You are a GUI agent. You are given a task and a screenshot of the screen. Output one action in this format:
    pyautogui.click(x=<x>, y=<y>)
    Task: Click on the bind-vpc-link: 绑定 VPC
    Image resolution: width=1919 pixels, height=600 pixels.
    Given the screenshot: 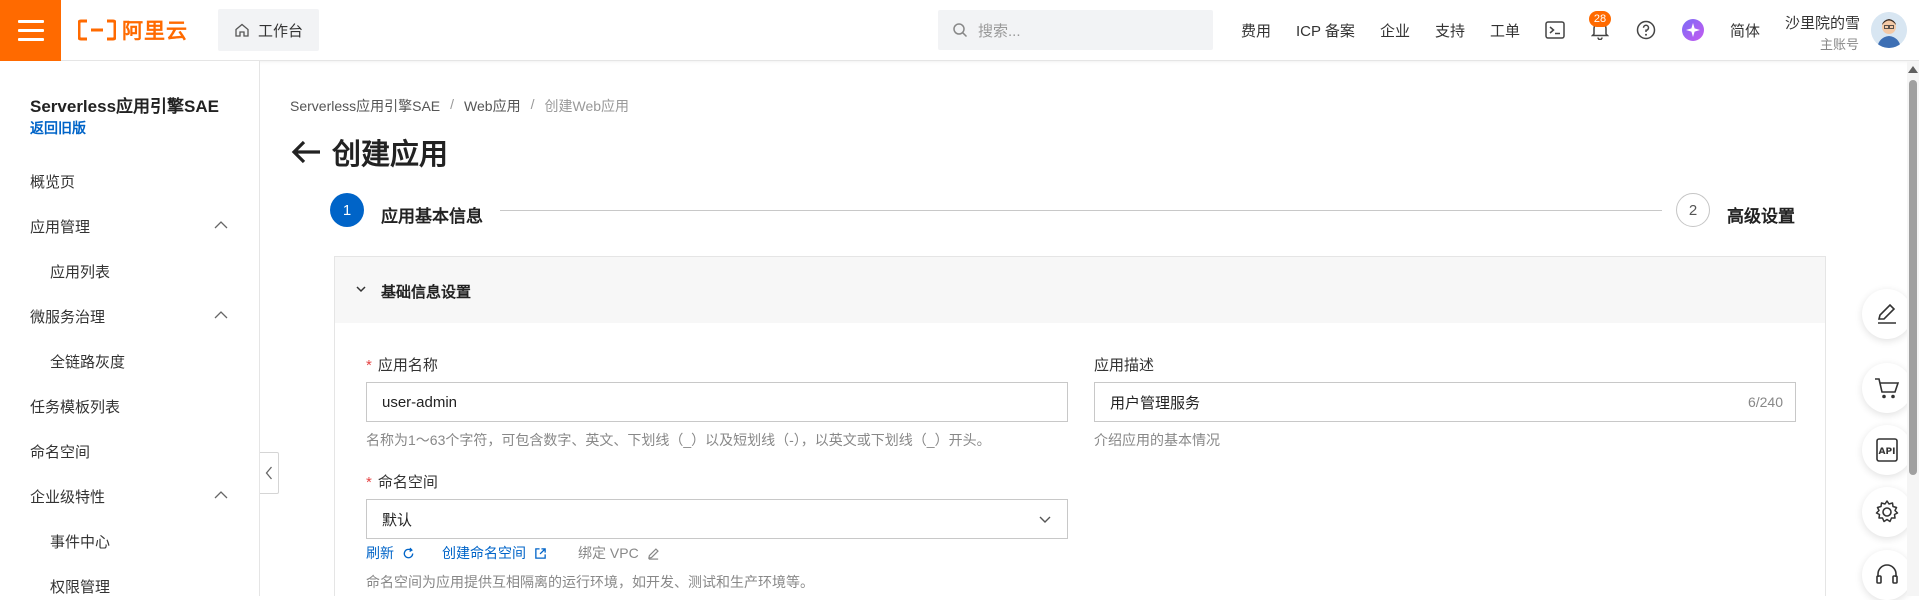 What is the action you would take?
    pyautogui.click(x=619, y=553)
    